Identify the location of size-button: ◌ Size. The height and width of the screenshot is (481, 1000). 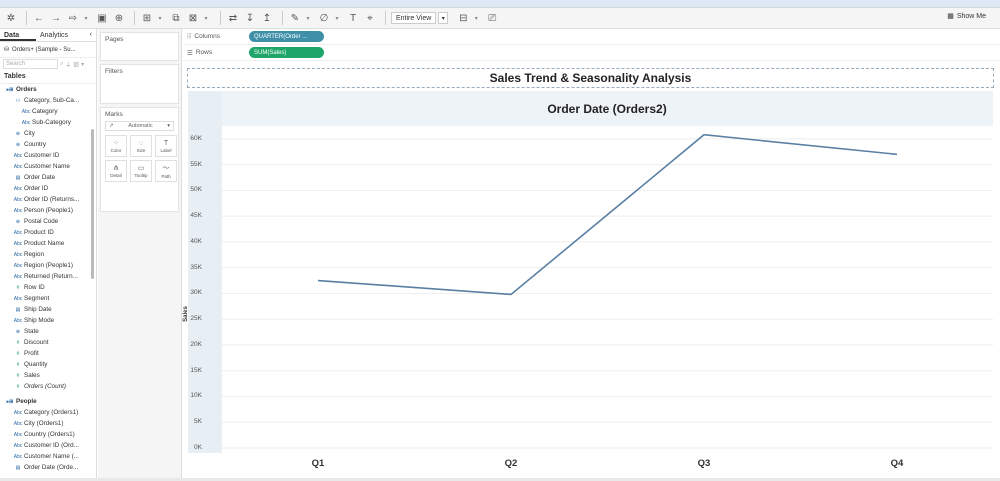
(141, 146).